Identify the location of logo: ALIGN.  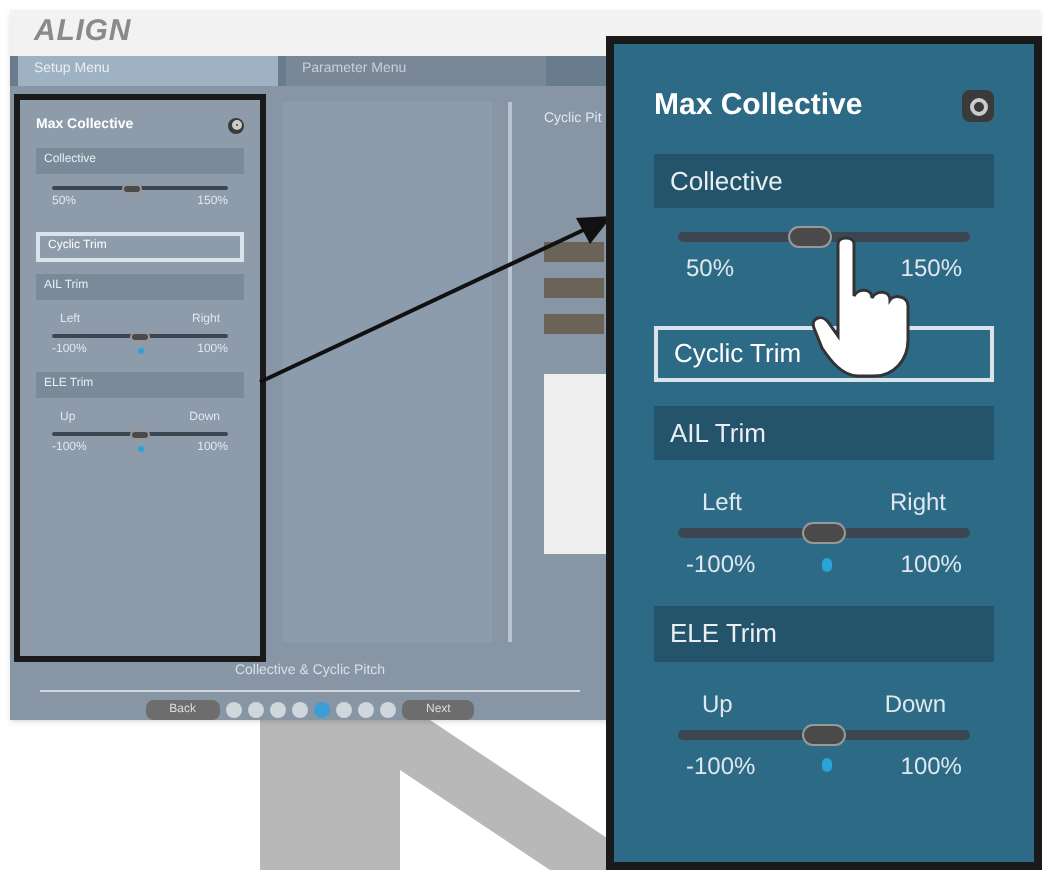
(83, 32).